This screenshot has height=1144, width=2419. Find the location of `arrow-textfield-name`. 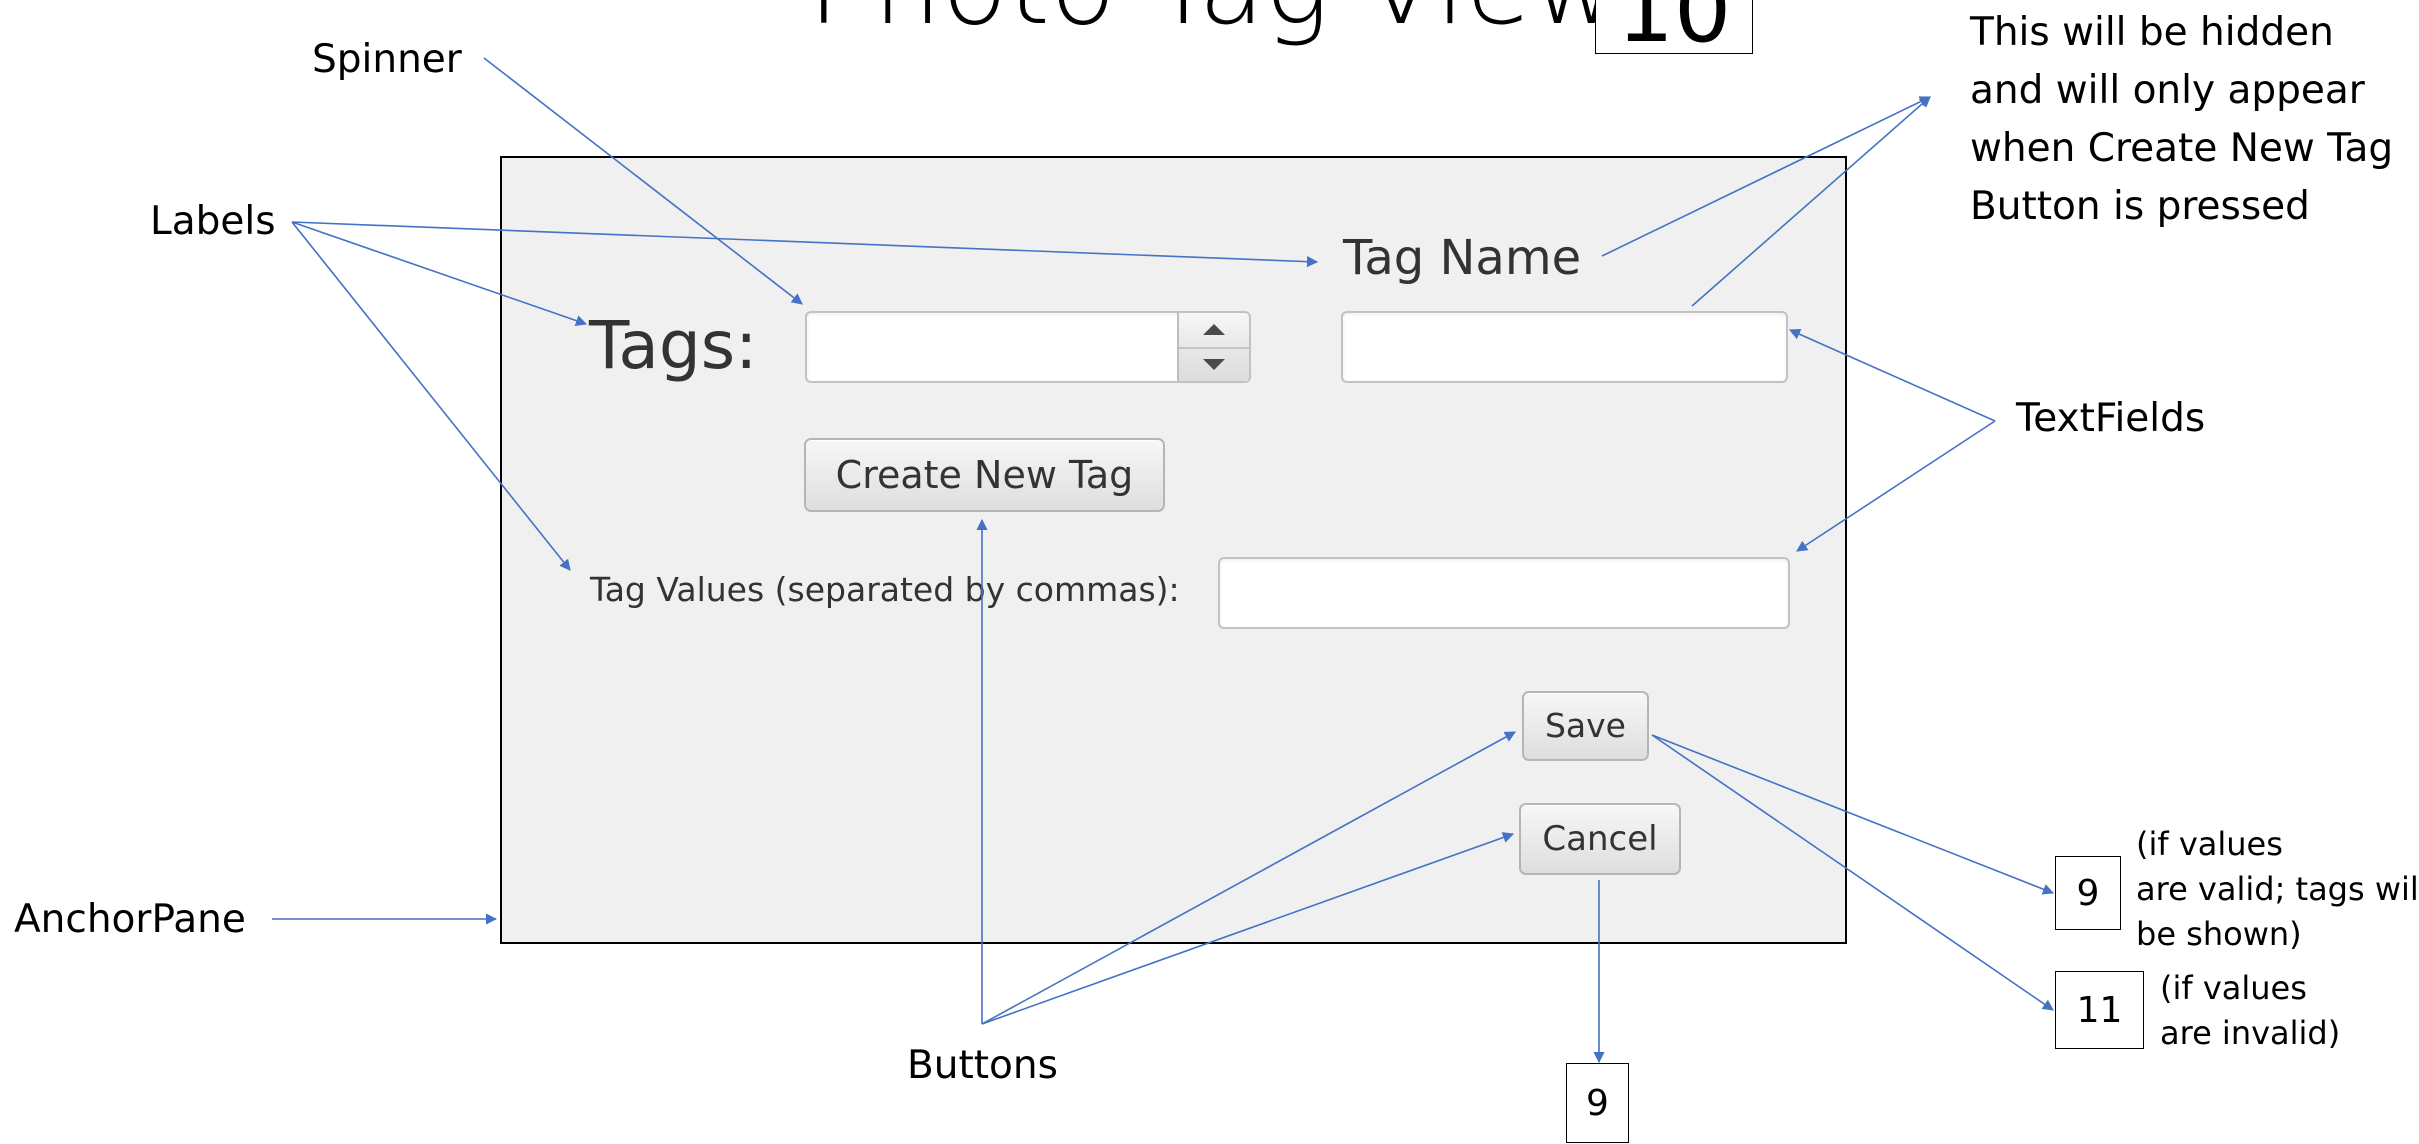

arrow-textfield-name is located at coordinates (1892, 375).